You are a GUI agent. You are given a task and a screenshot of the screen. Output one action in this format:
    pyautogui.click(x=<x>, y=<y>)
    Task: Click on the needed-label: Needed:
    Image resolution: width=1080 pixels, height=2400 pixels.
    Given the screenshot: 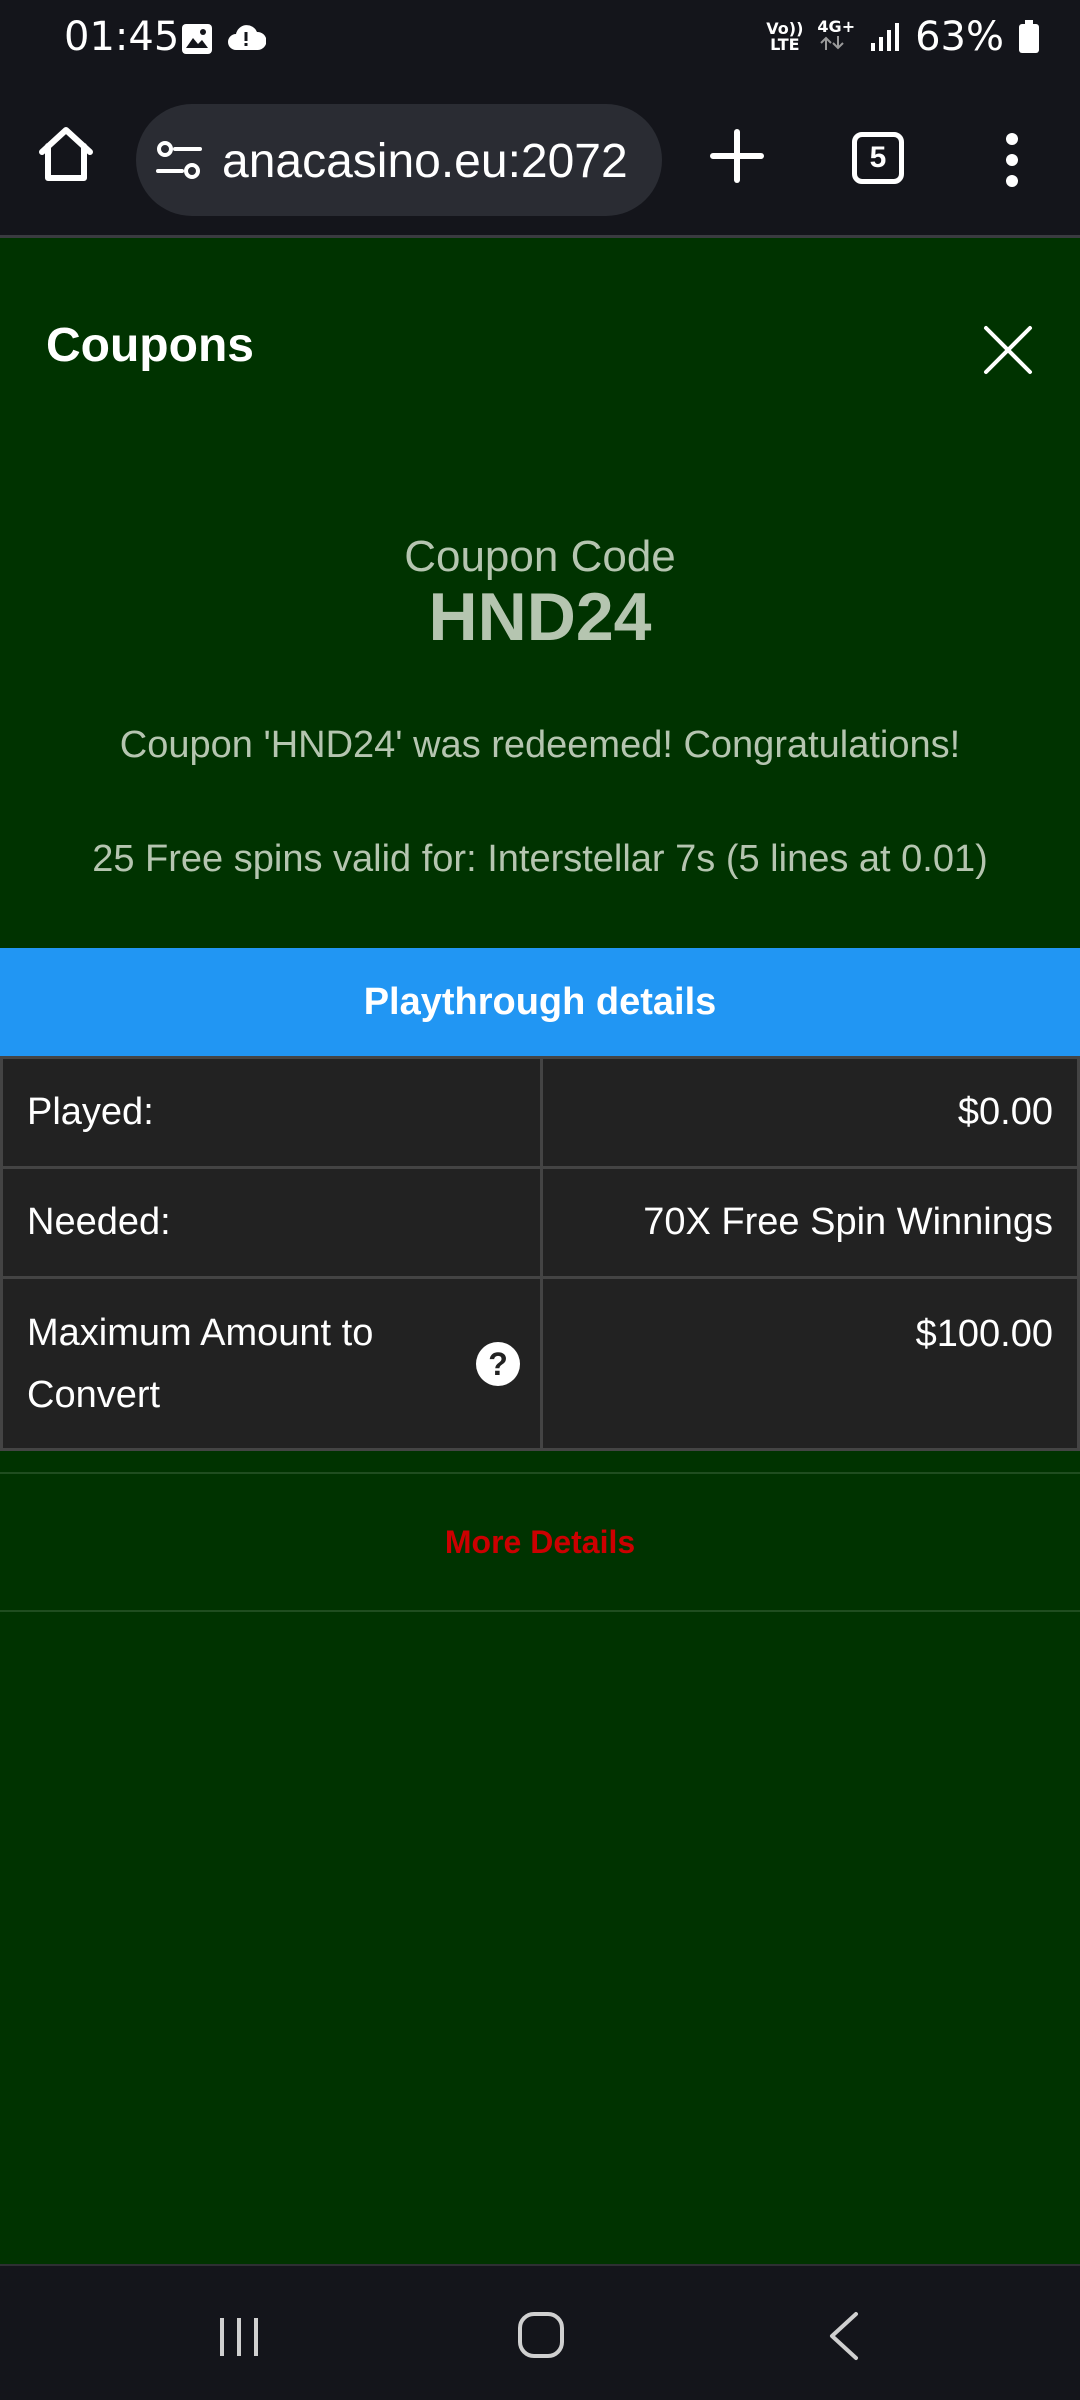 What is the action you would take?
    pyautogui.click(x=271, y=1222)
    